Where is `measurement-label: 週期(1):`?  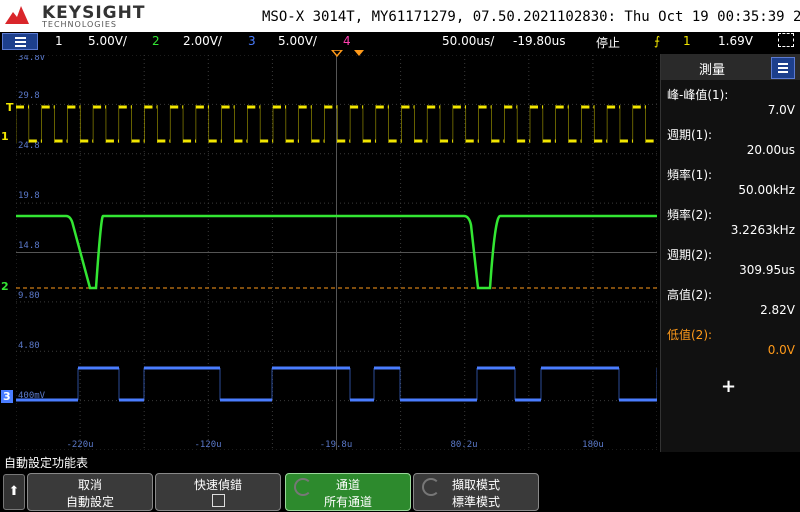 measurement-label: 週期(1): is located at coordinates (690, 135).